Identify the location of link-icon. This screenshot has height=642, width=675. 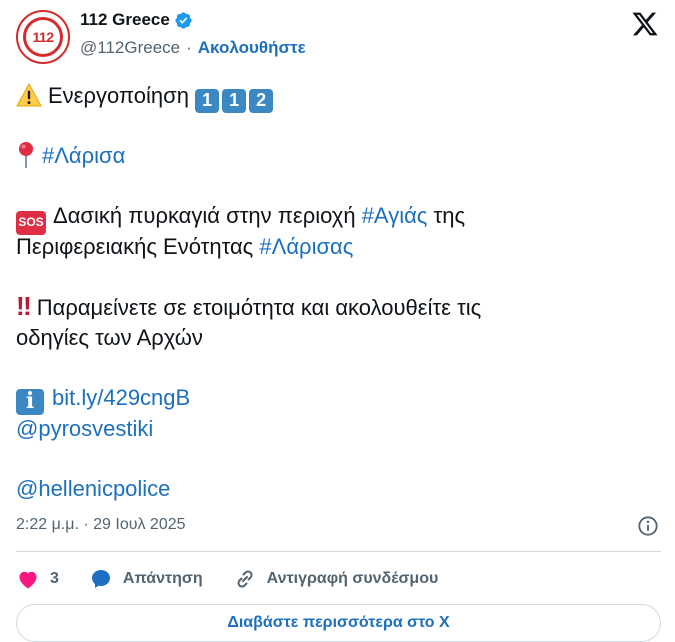
(245, 579).